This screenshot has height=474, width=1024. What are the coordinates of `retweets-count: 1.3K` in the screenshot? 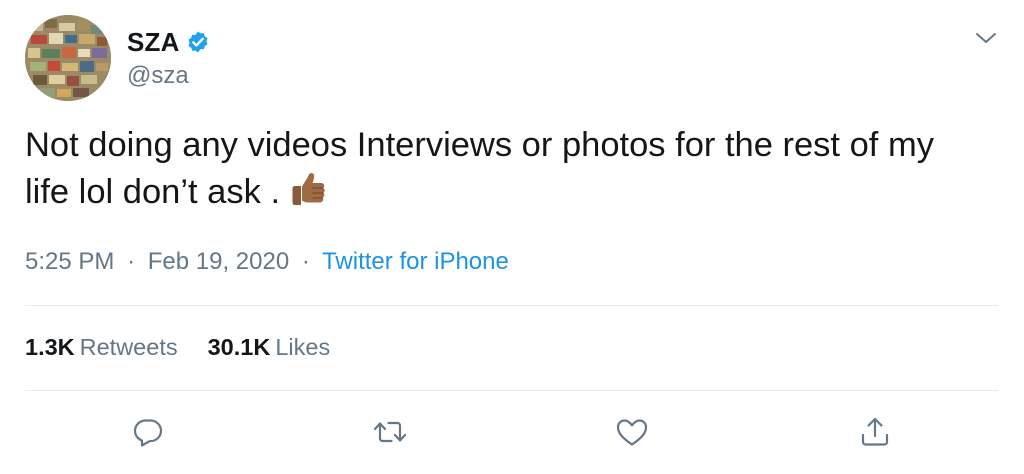 It's located at (50, 347).